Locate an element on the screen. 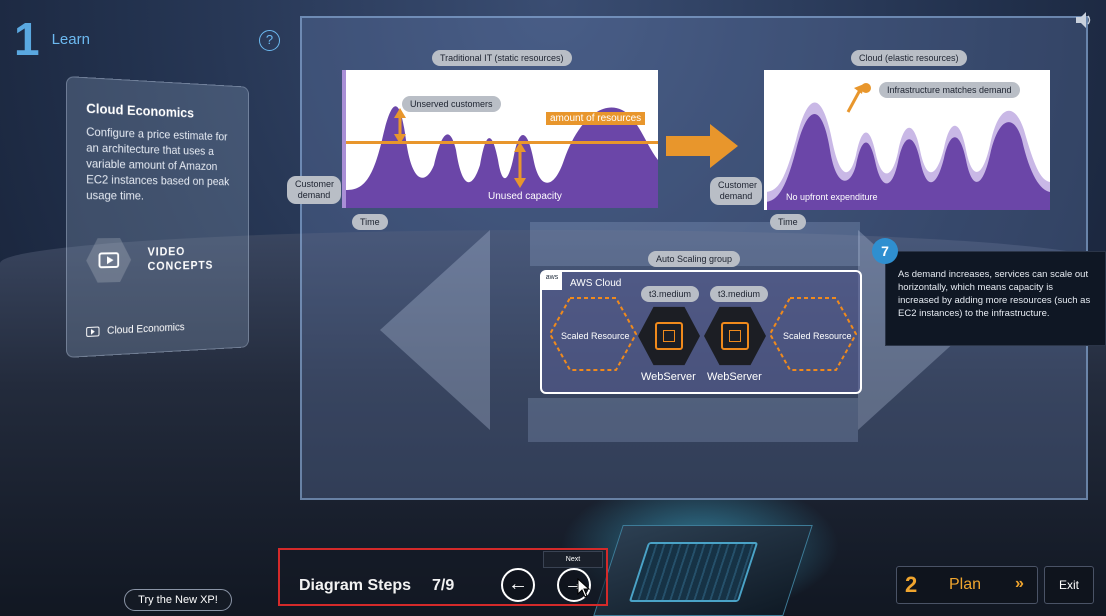  learn-header: 1 Learn is located at coordinates (52, 39).